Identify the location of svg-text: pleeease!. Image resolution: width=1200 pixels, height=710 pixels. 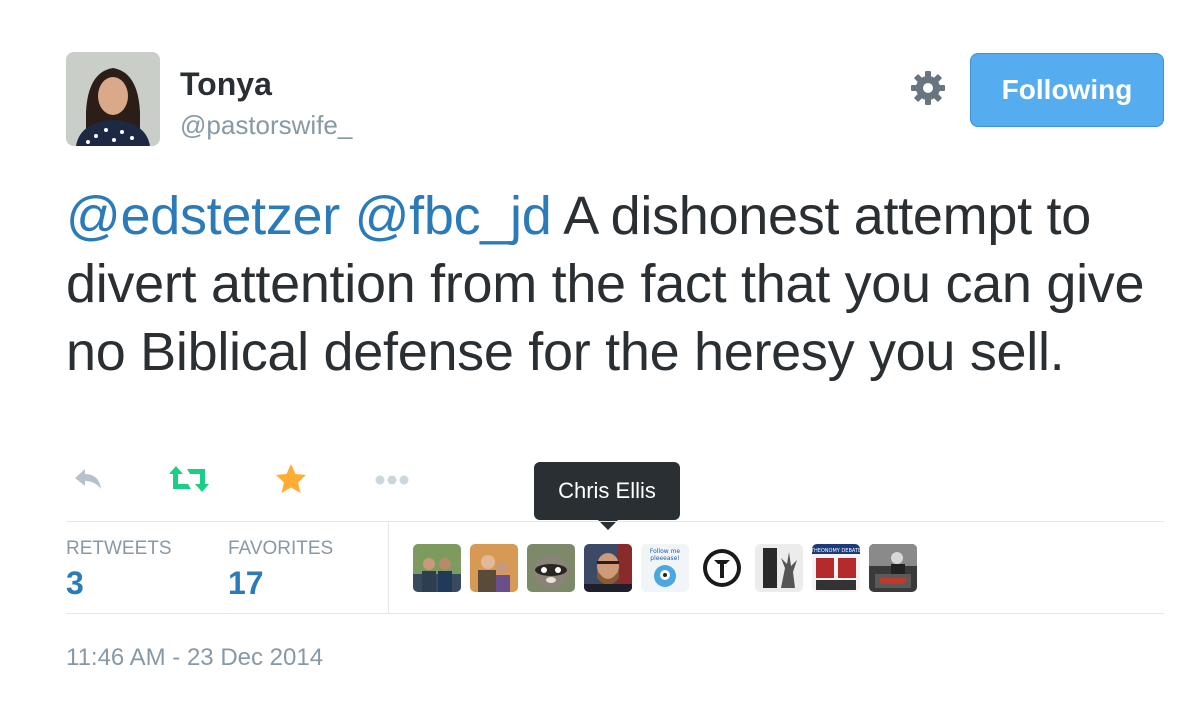
(664, 558).